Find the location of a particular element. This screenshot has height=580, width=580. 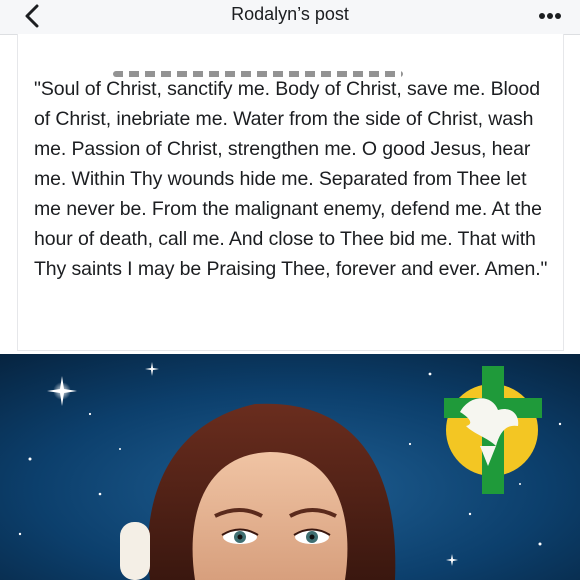

page-title: Rodalyn’s post is located at coordinates (290, 14).